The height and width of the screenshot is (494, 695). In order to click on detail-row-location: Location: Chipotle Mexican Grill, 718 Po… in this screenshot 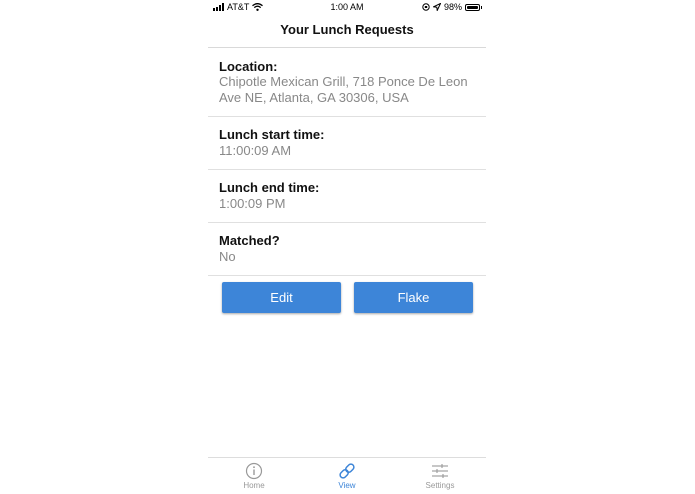, I will do `click(347, 82)`.